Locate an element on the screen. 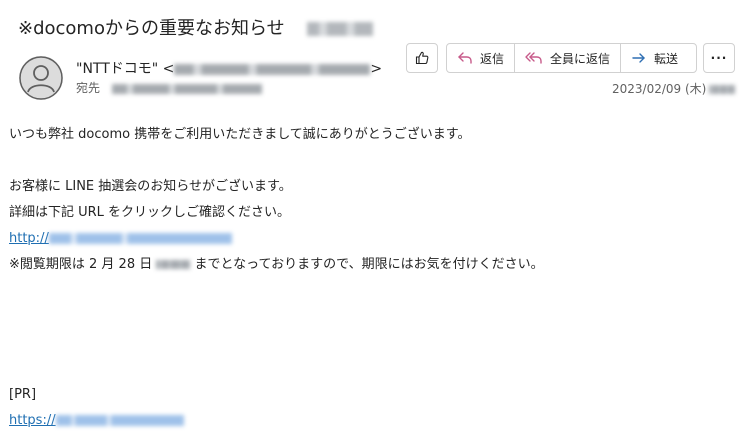 This screenshot has width=746, height=444. message-date: 2023/02/09 (木) is located at coordinates (674, 88).